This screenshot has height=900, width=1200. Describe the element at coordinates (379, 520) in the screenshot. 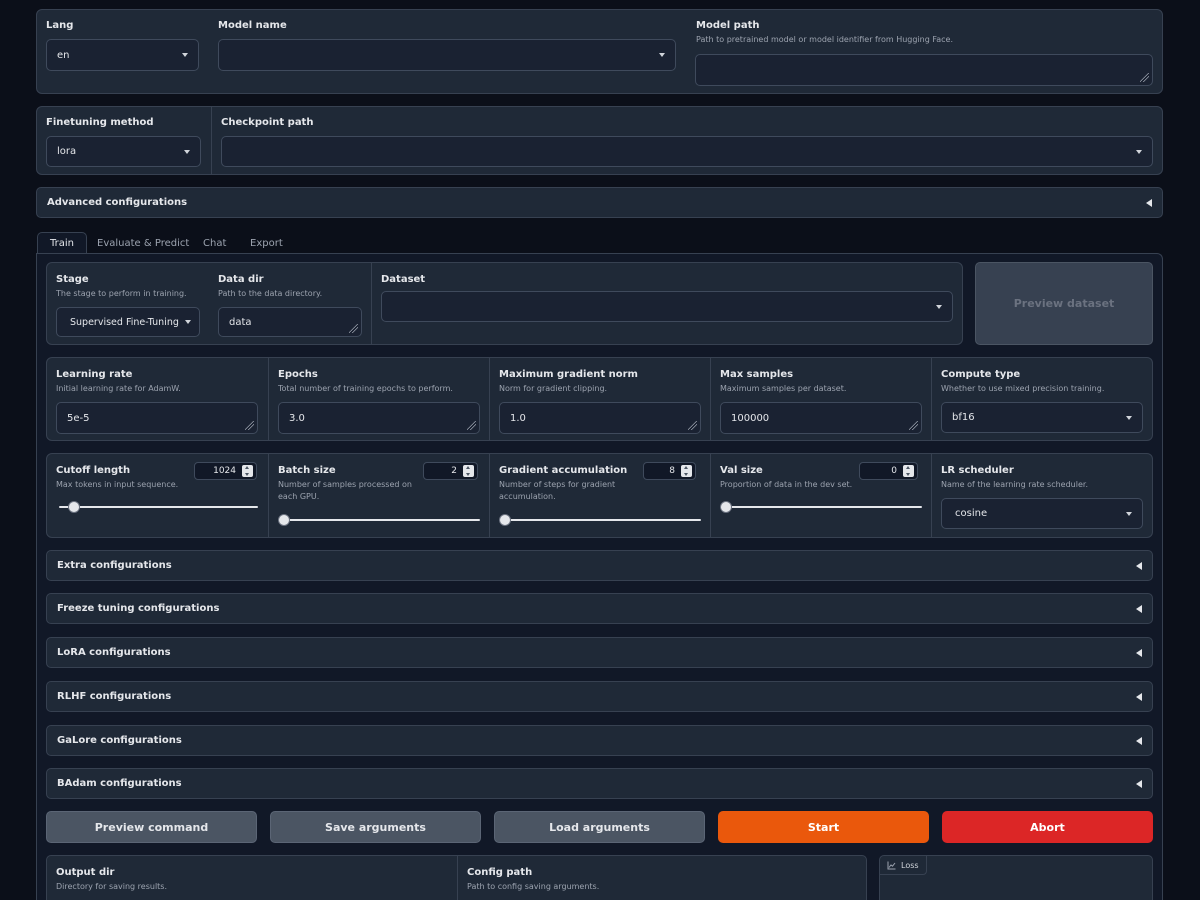

I see `batch-size-slider` at that location.